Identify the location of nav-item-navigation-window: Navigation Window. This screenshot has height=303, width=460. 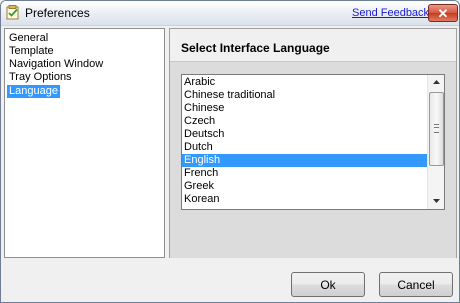
(56, 64).